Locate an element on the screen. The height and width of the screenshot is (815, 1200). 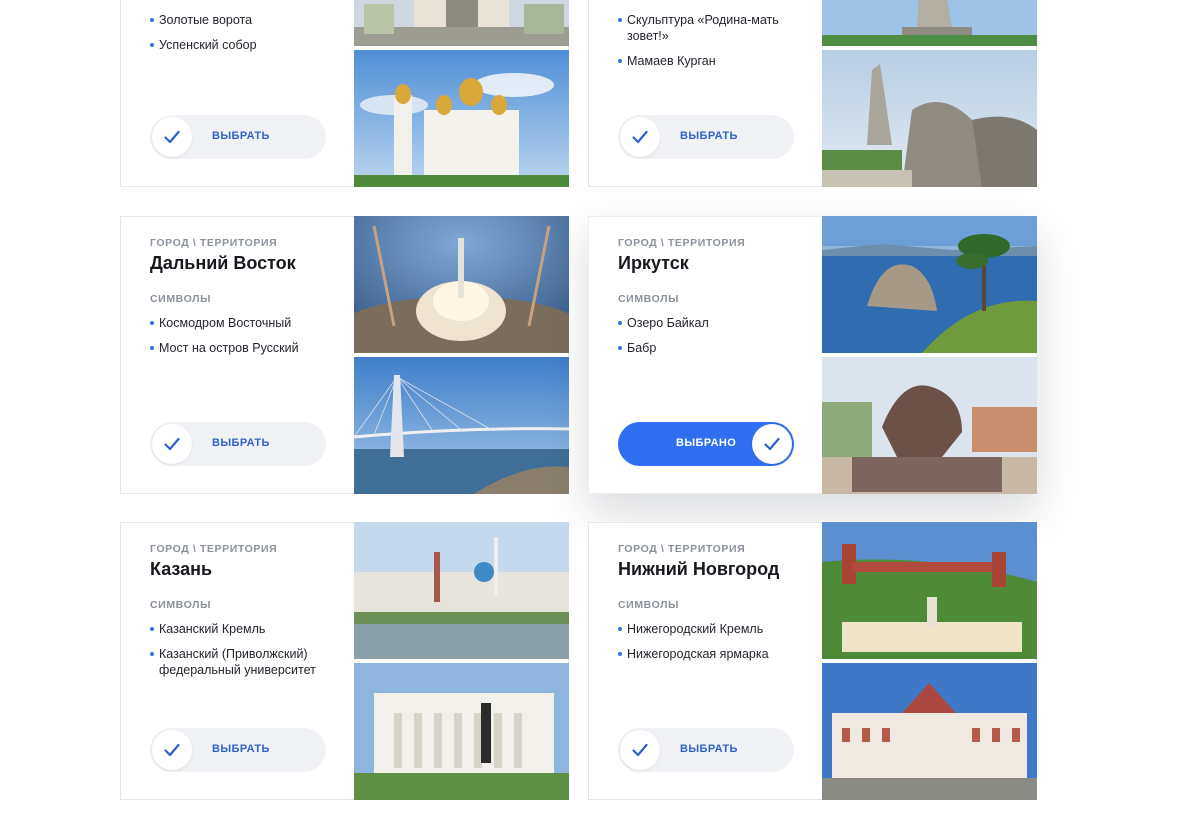
region-title: Казань is located at coordinates (181, 569).